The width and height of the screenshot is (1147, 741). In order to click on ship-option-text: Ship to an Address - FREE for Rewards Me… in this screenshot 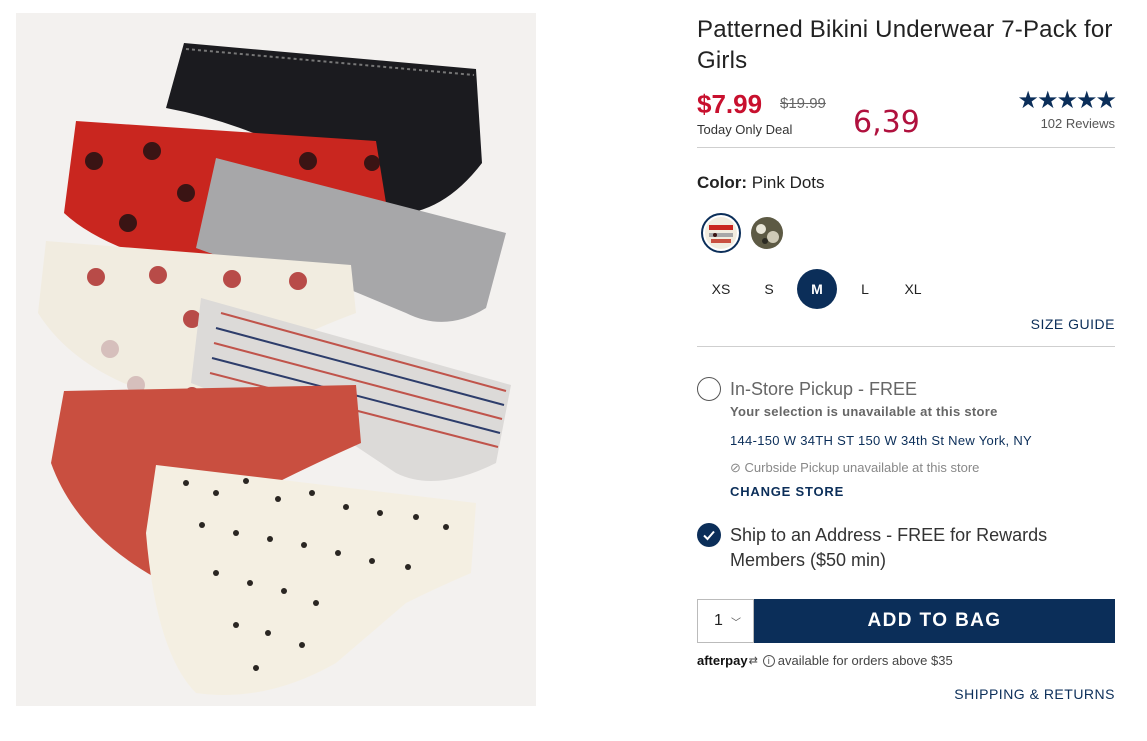, I will do `click(889, 547)`.